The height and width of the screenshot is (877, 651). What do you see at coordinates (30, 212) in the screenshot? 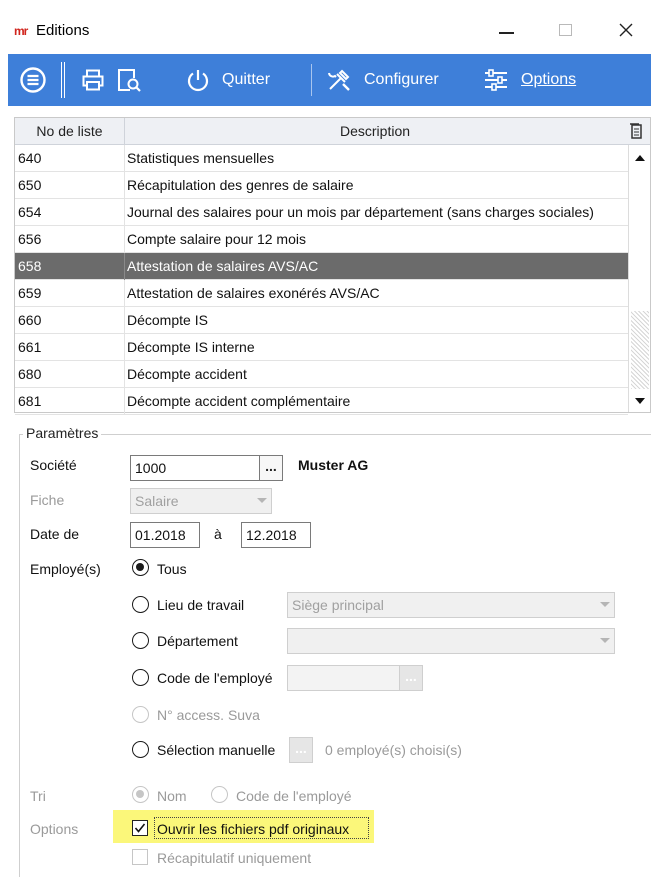
I see `row-number: 654` at bounding box center [30, 212].